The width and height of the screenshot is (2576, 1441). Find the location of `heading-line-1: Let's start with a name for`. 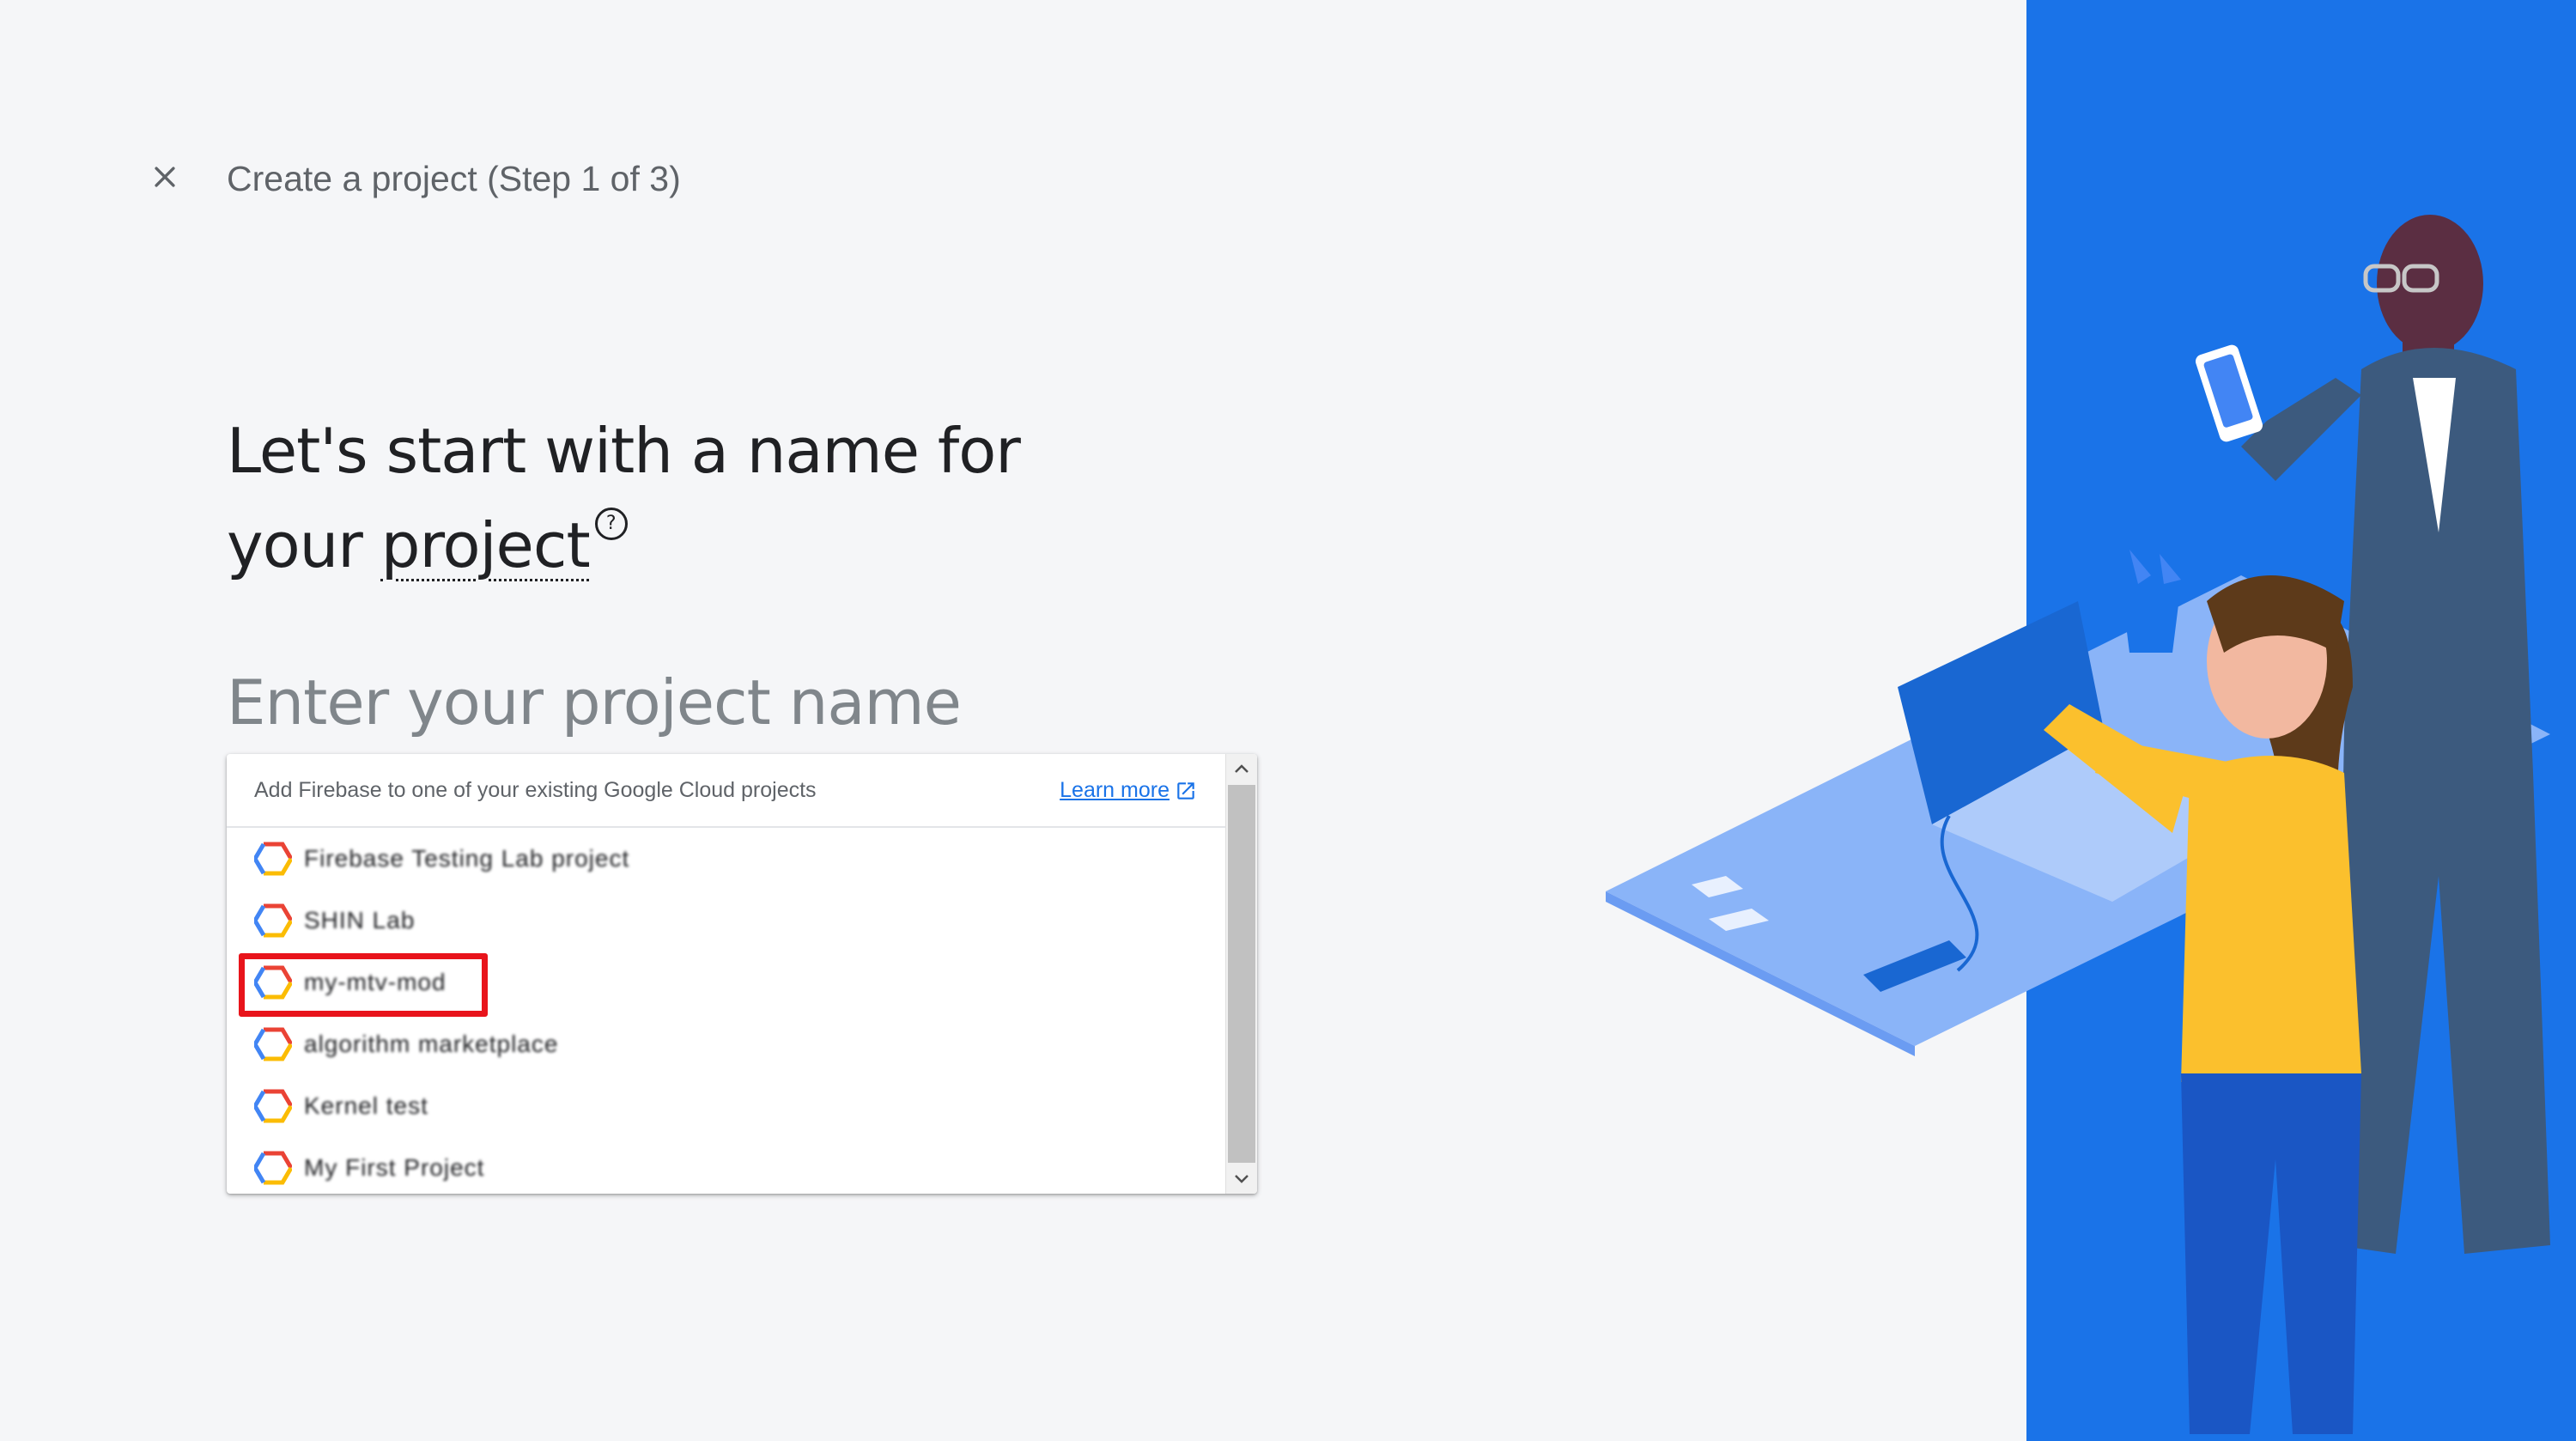

heading-line-1: Let's start with a name for is located at coordinates (624, 451).